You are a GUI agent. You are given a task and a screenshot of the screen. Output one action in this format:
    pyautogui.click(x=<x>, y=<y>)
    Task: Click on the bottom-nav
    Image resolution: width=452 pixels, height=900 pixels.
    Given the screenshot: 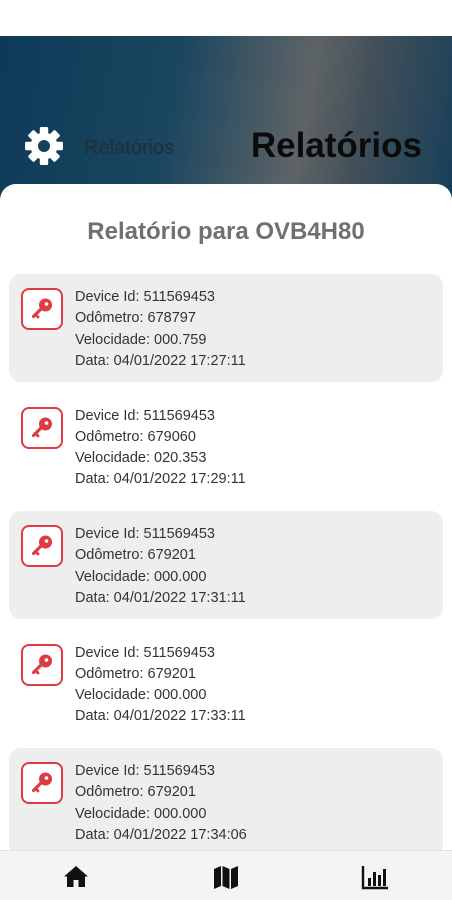 What is the action you would take?
    pyautogui.click(x=226, y=875)
    